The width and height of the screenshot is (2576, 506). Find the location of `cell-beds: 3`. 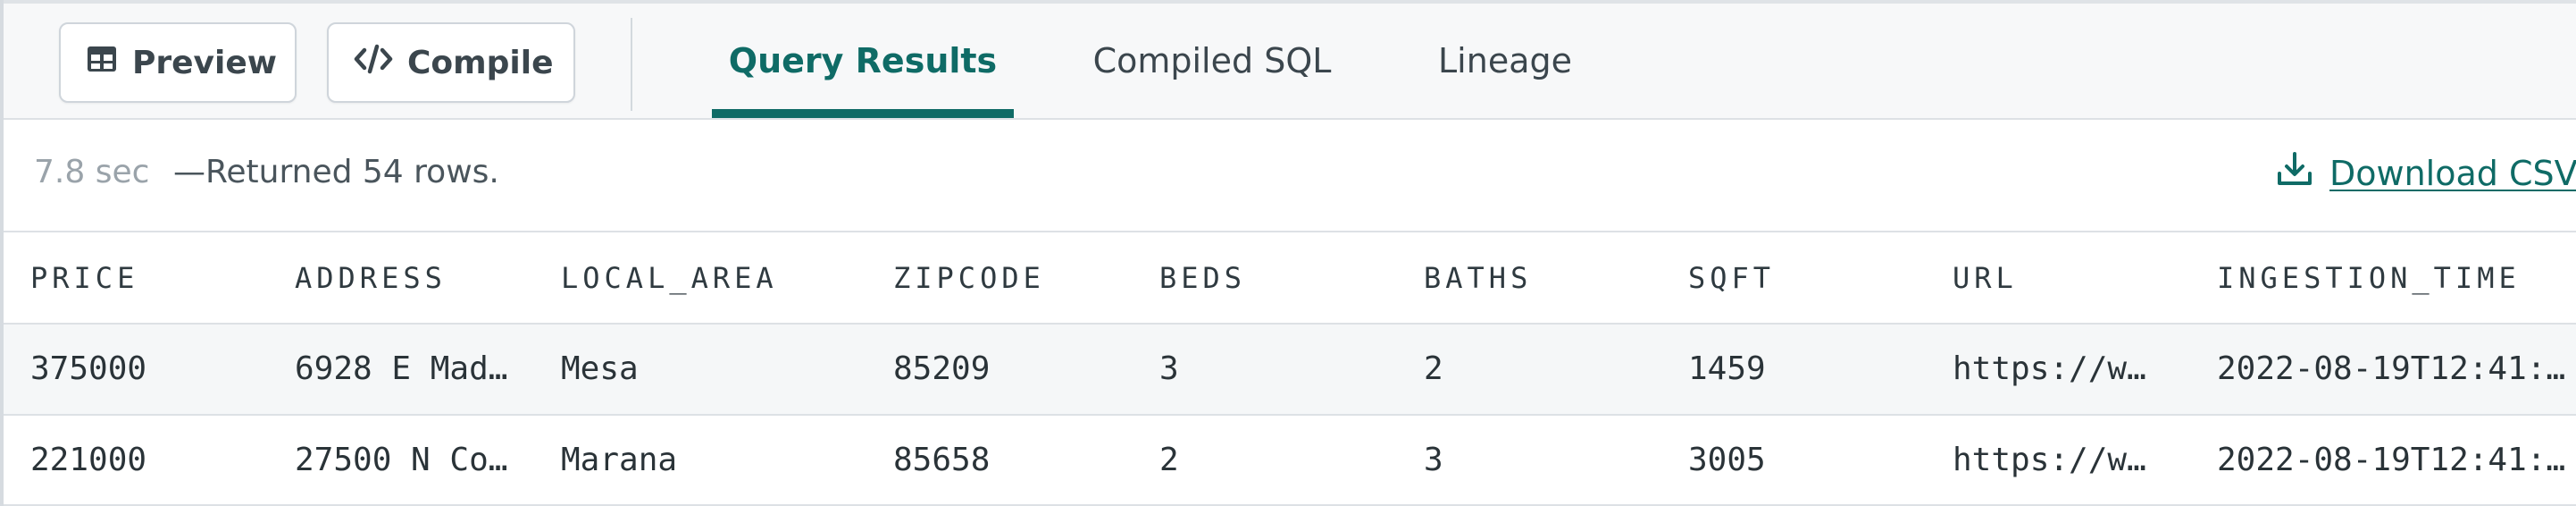

cell-beds: 3 is located at coordinates (1265, 370).